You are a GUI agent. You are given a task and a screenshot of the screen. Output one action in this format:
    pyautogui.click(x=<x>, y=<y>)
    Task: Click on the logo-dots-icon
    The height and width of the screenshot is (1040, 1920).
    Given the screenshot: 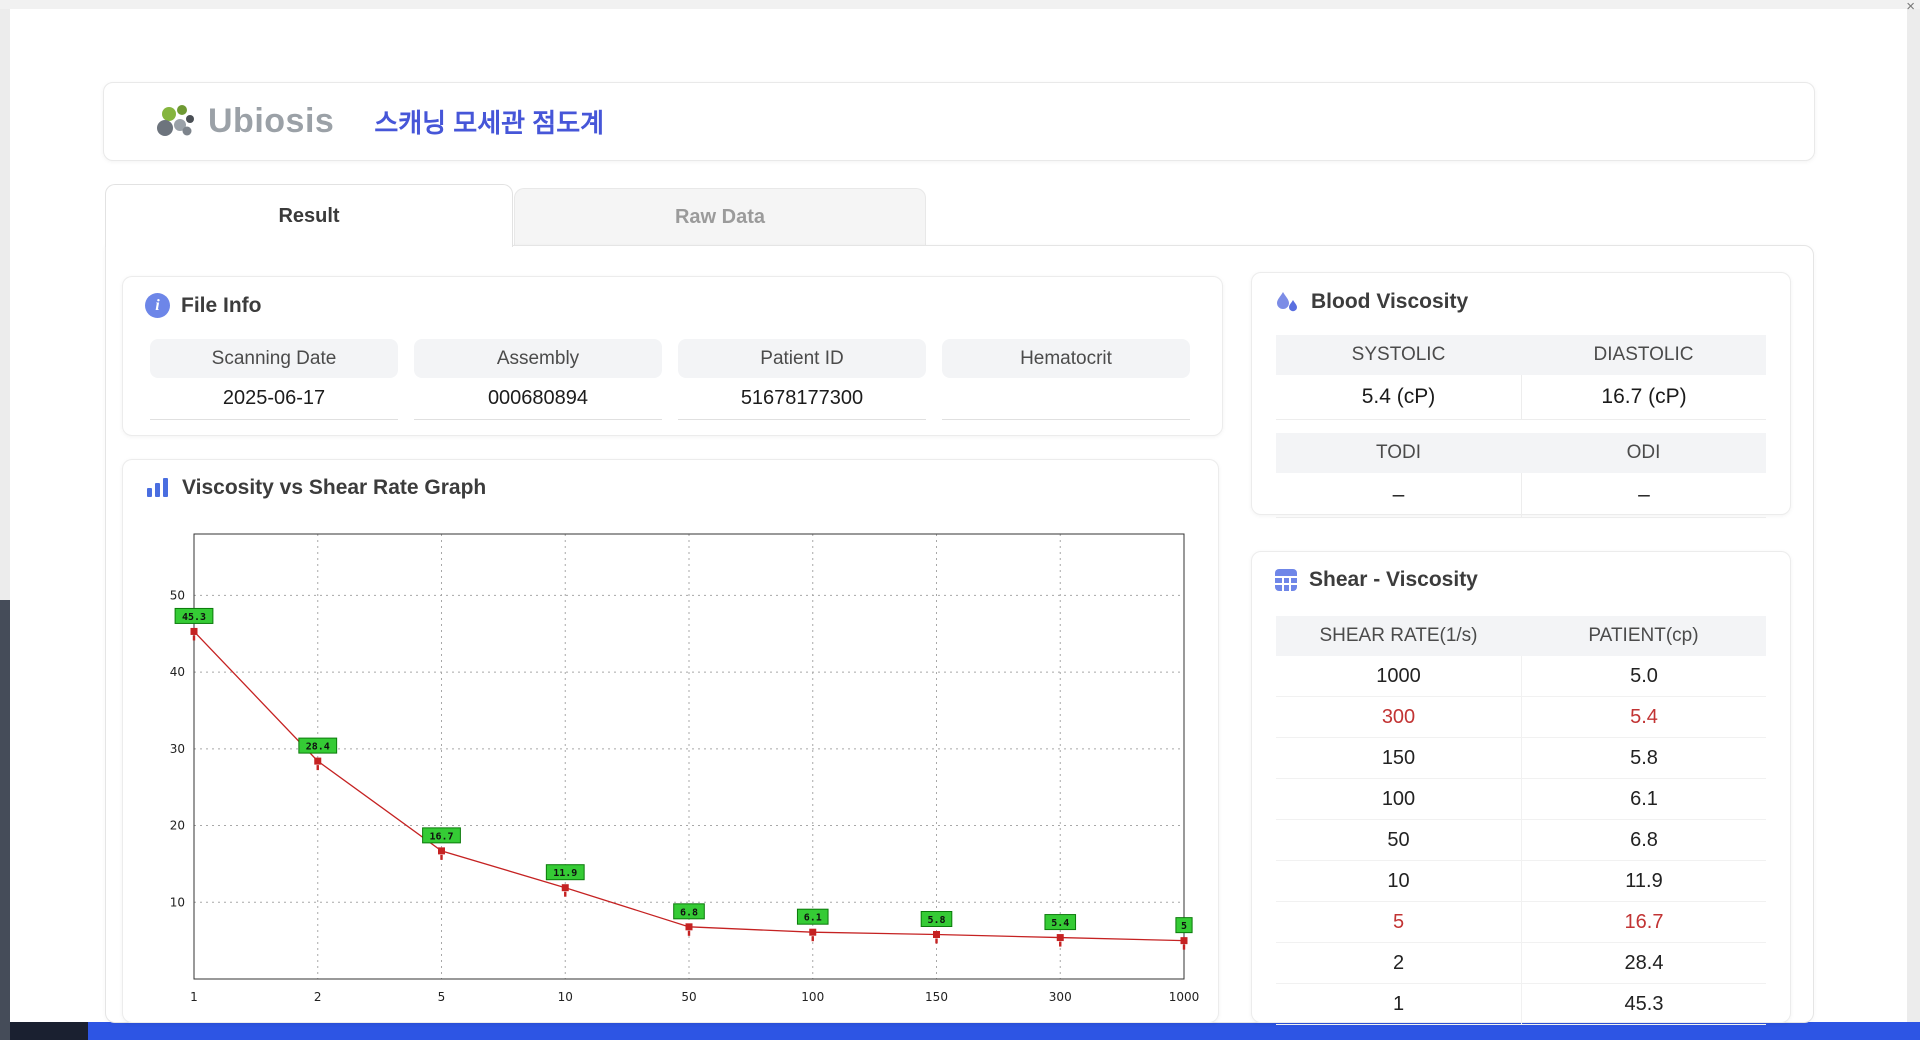 What is the action you would take?
    pyautogui.click(x=175, y=120)
    